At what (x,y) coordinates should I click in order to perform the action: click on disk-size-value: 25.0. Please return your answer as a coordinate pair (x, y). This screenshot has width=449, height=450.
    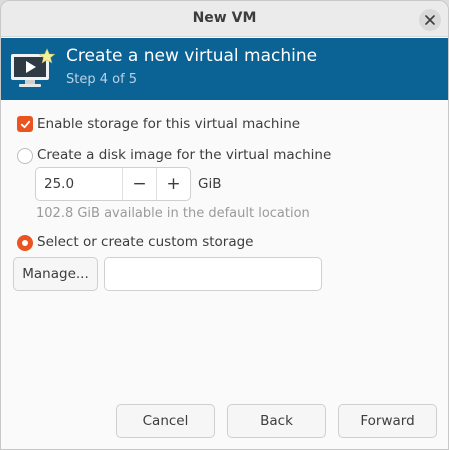
    Looking at the image, I should click on (59, 184).